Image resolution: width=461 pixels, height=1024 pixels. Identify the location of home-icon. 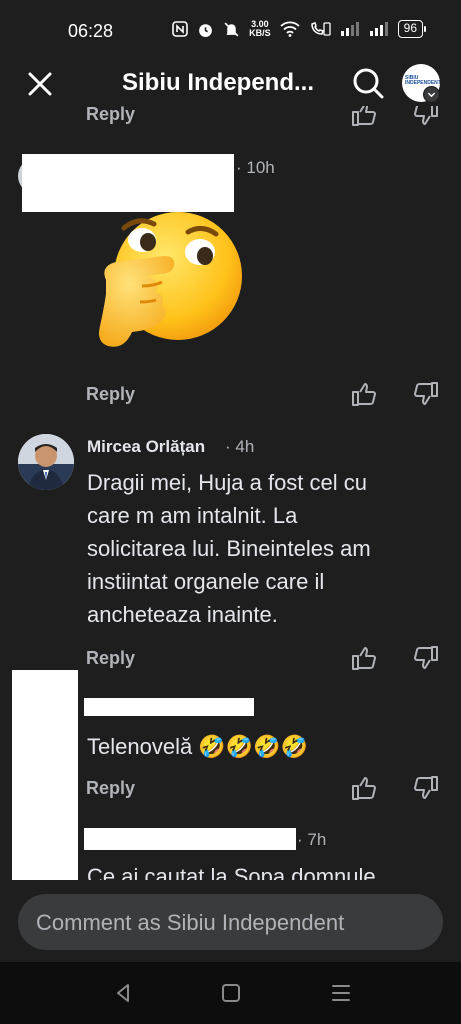
(231, 993).